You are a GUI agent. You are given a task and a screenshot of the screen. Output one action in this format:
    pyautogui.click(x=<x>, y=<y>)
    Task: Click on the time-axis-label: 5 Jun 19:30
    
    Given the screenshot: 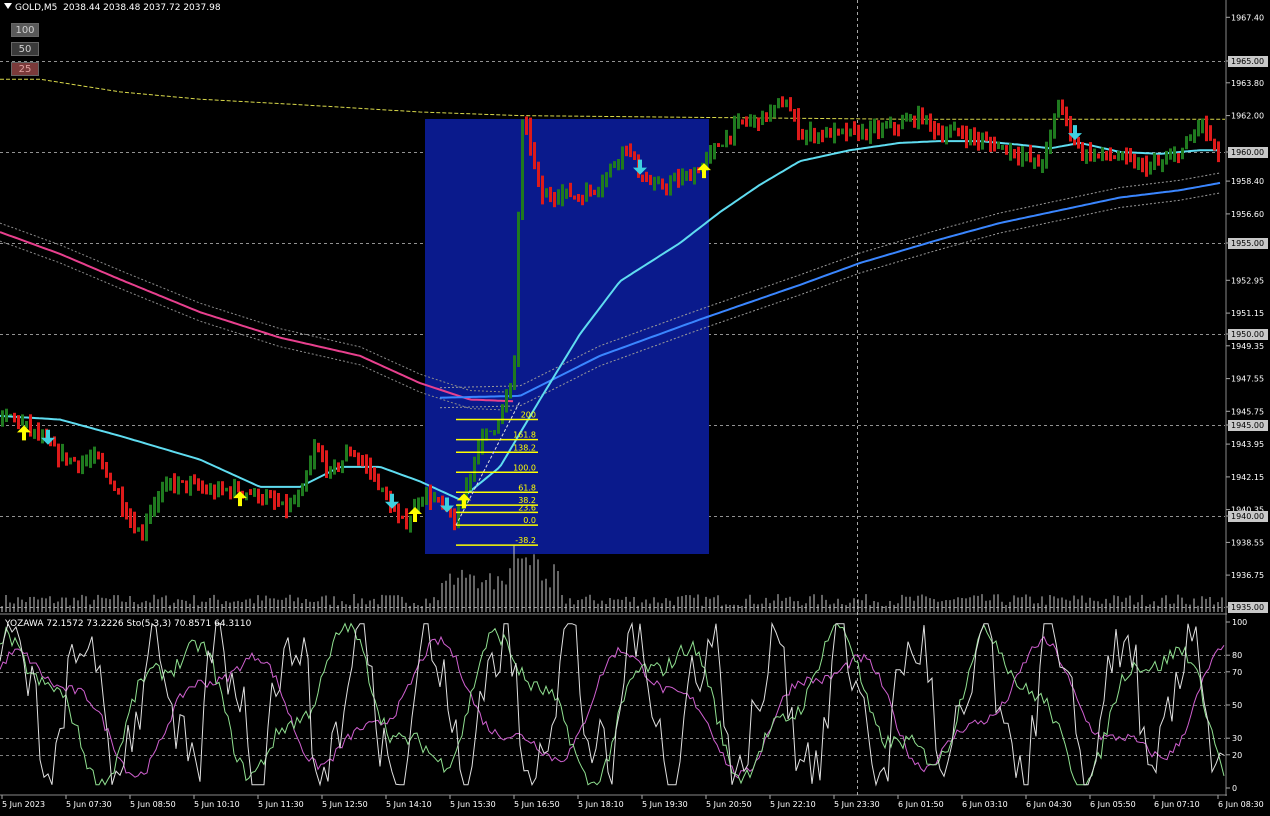 What is the action you would take?
    pyautogui.click(x=665, y=804)
    